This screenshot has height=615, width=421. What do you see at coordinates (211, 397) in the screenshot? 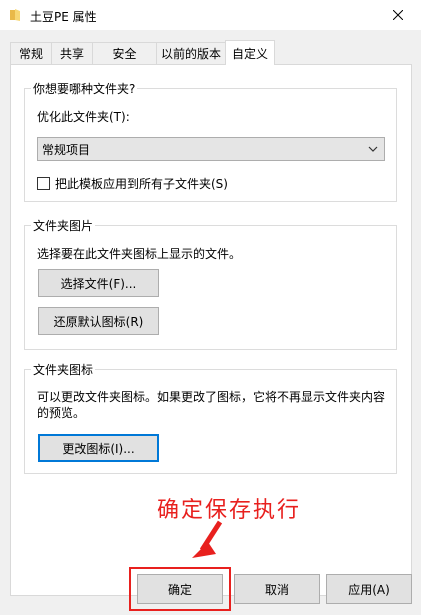
I see `icon-description-line1: 可以更改文件夹图标。如果更改了图标，它将不再显示文件夹内容` at bounding box center [211, 397].